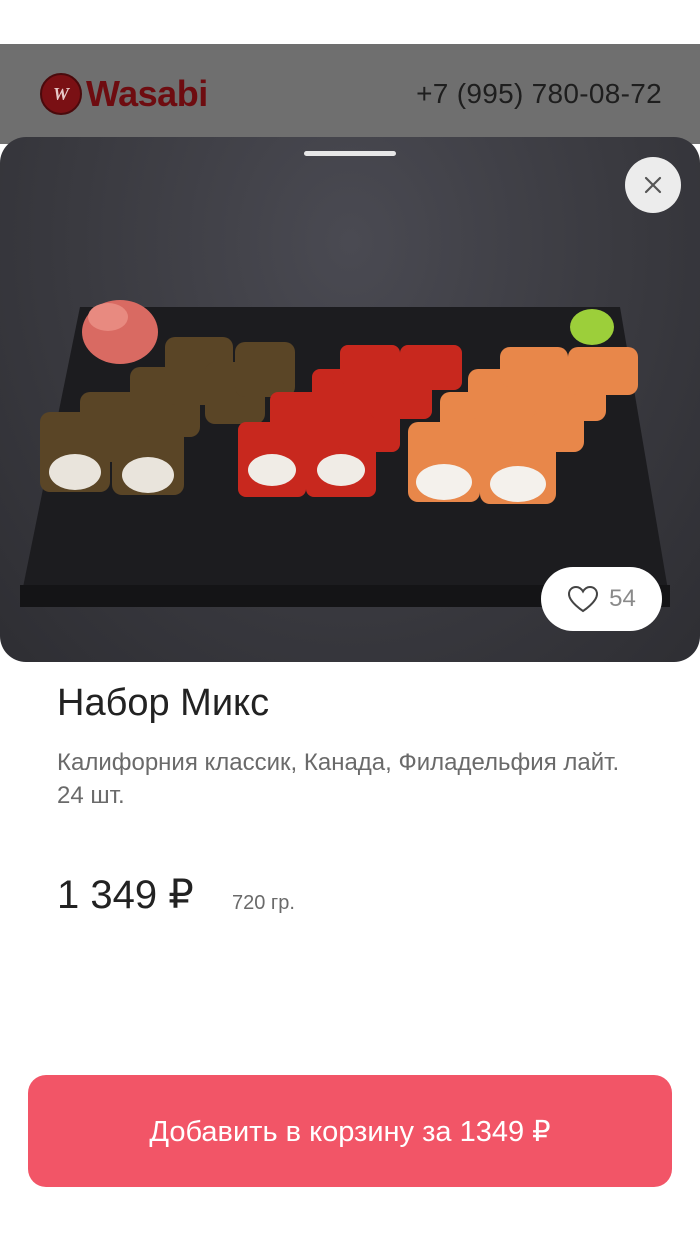 This screenshot has height=1244, width=700. I want to click on close-button, so click(653, 185).